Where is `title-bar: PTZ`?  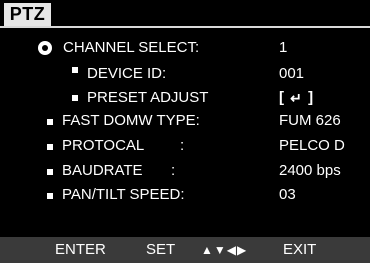
title-bar: PTZ is located at coordinates (185, 14).